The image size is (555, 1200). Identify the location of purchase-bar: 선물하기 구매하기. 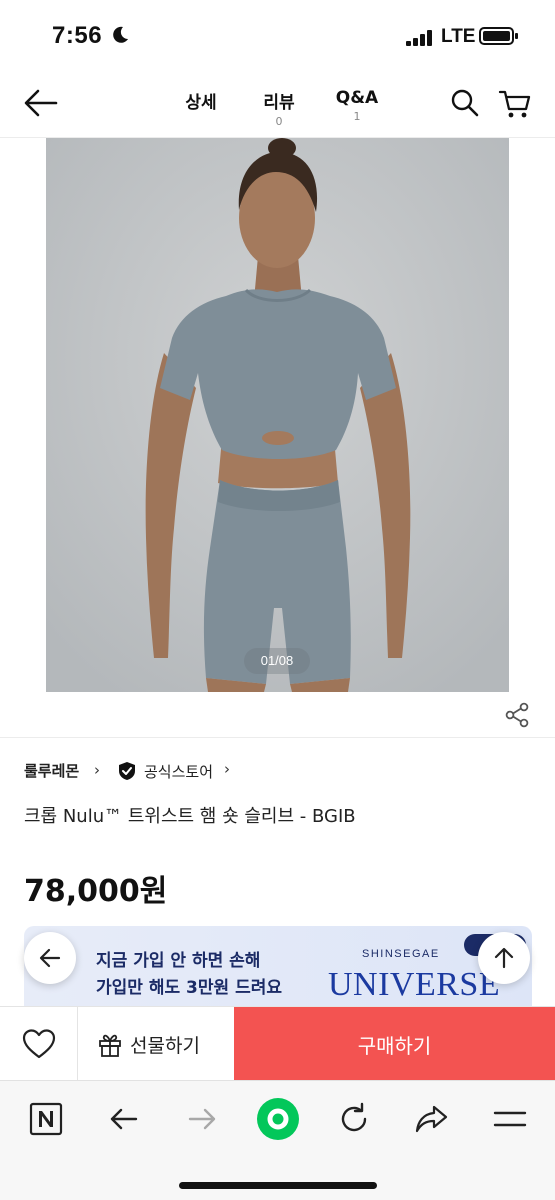
(277, 1043).